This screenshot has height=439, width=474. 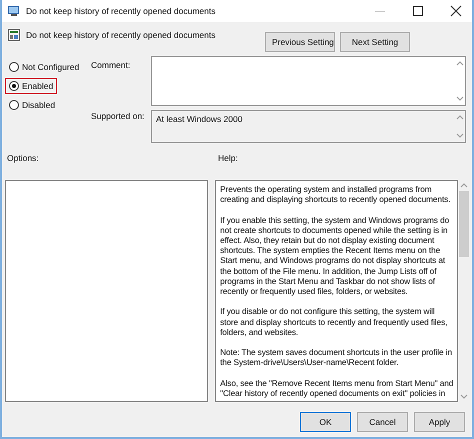 I want to click on close-icon, so click(x=456, y=11).